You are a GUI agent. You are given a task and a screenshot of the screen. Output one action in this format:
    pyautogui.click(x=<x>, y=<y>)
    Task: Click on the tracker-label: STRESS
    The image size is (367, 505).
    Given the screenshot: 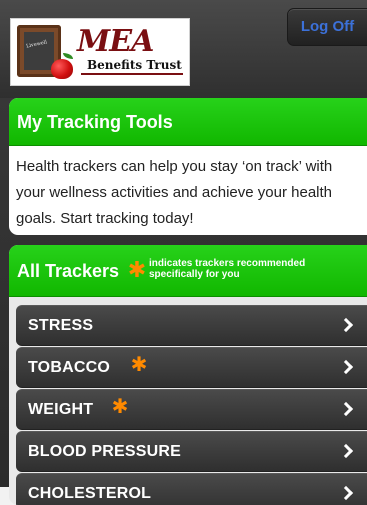 What is the action you would take?
    pyautogui.click(x=61, y=325)
    